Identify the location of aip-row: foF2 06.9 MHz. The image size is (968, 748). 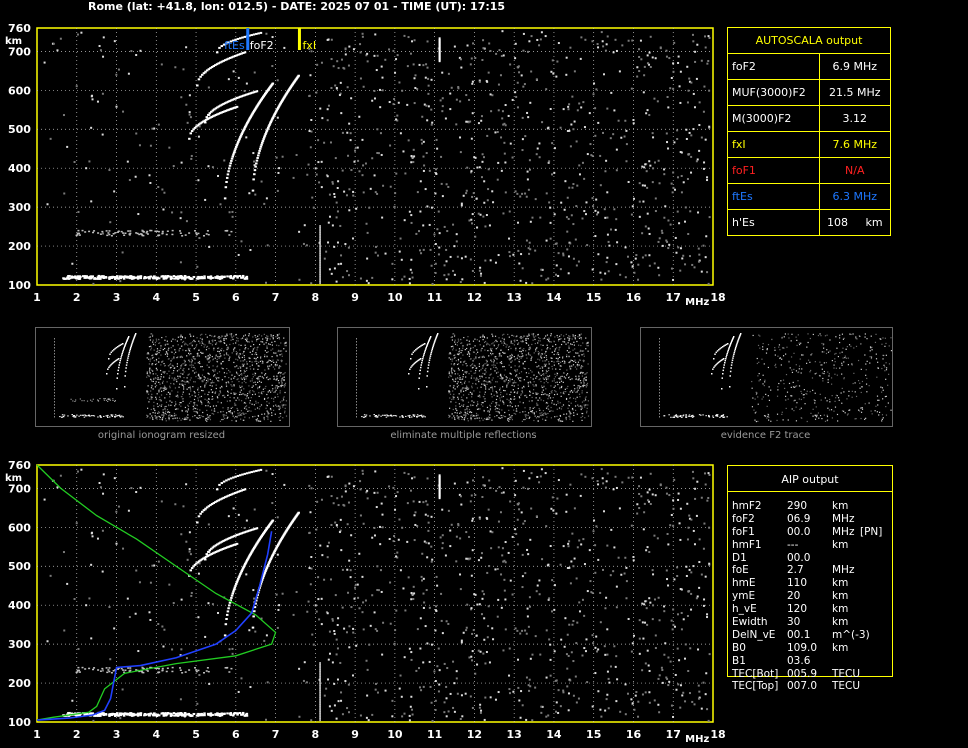
(832, 519).